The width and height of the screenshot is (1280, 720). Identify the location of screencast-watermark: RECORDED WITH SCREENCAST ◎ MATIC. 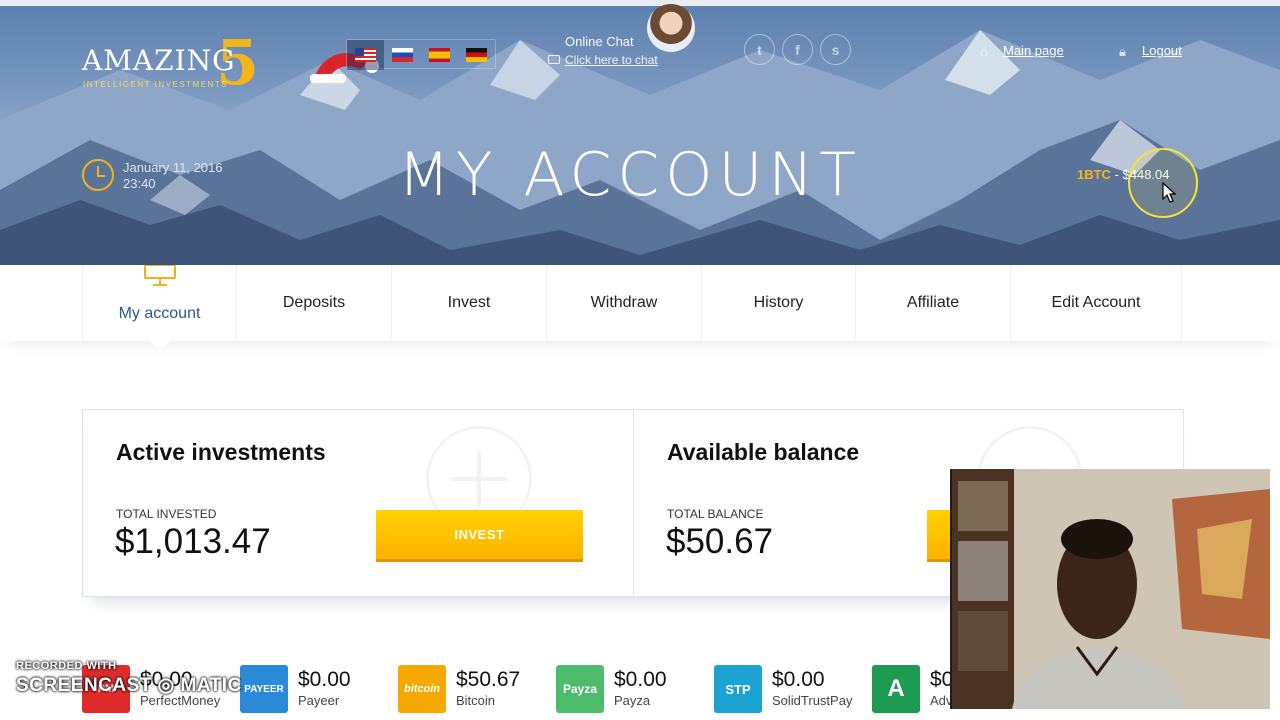
(129, 678).